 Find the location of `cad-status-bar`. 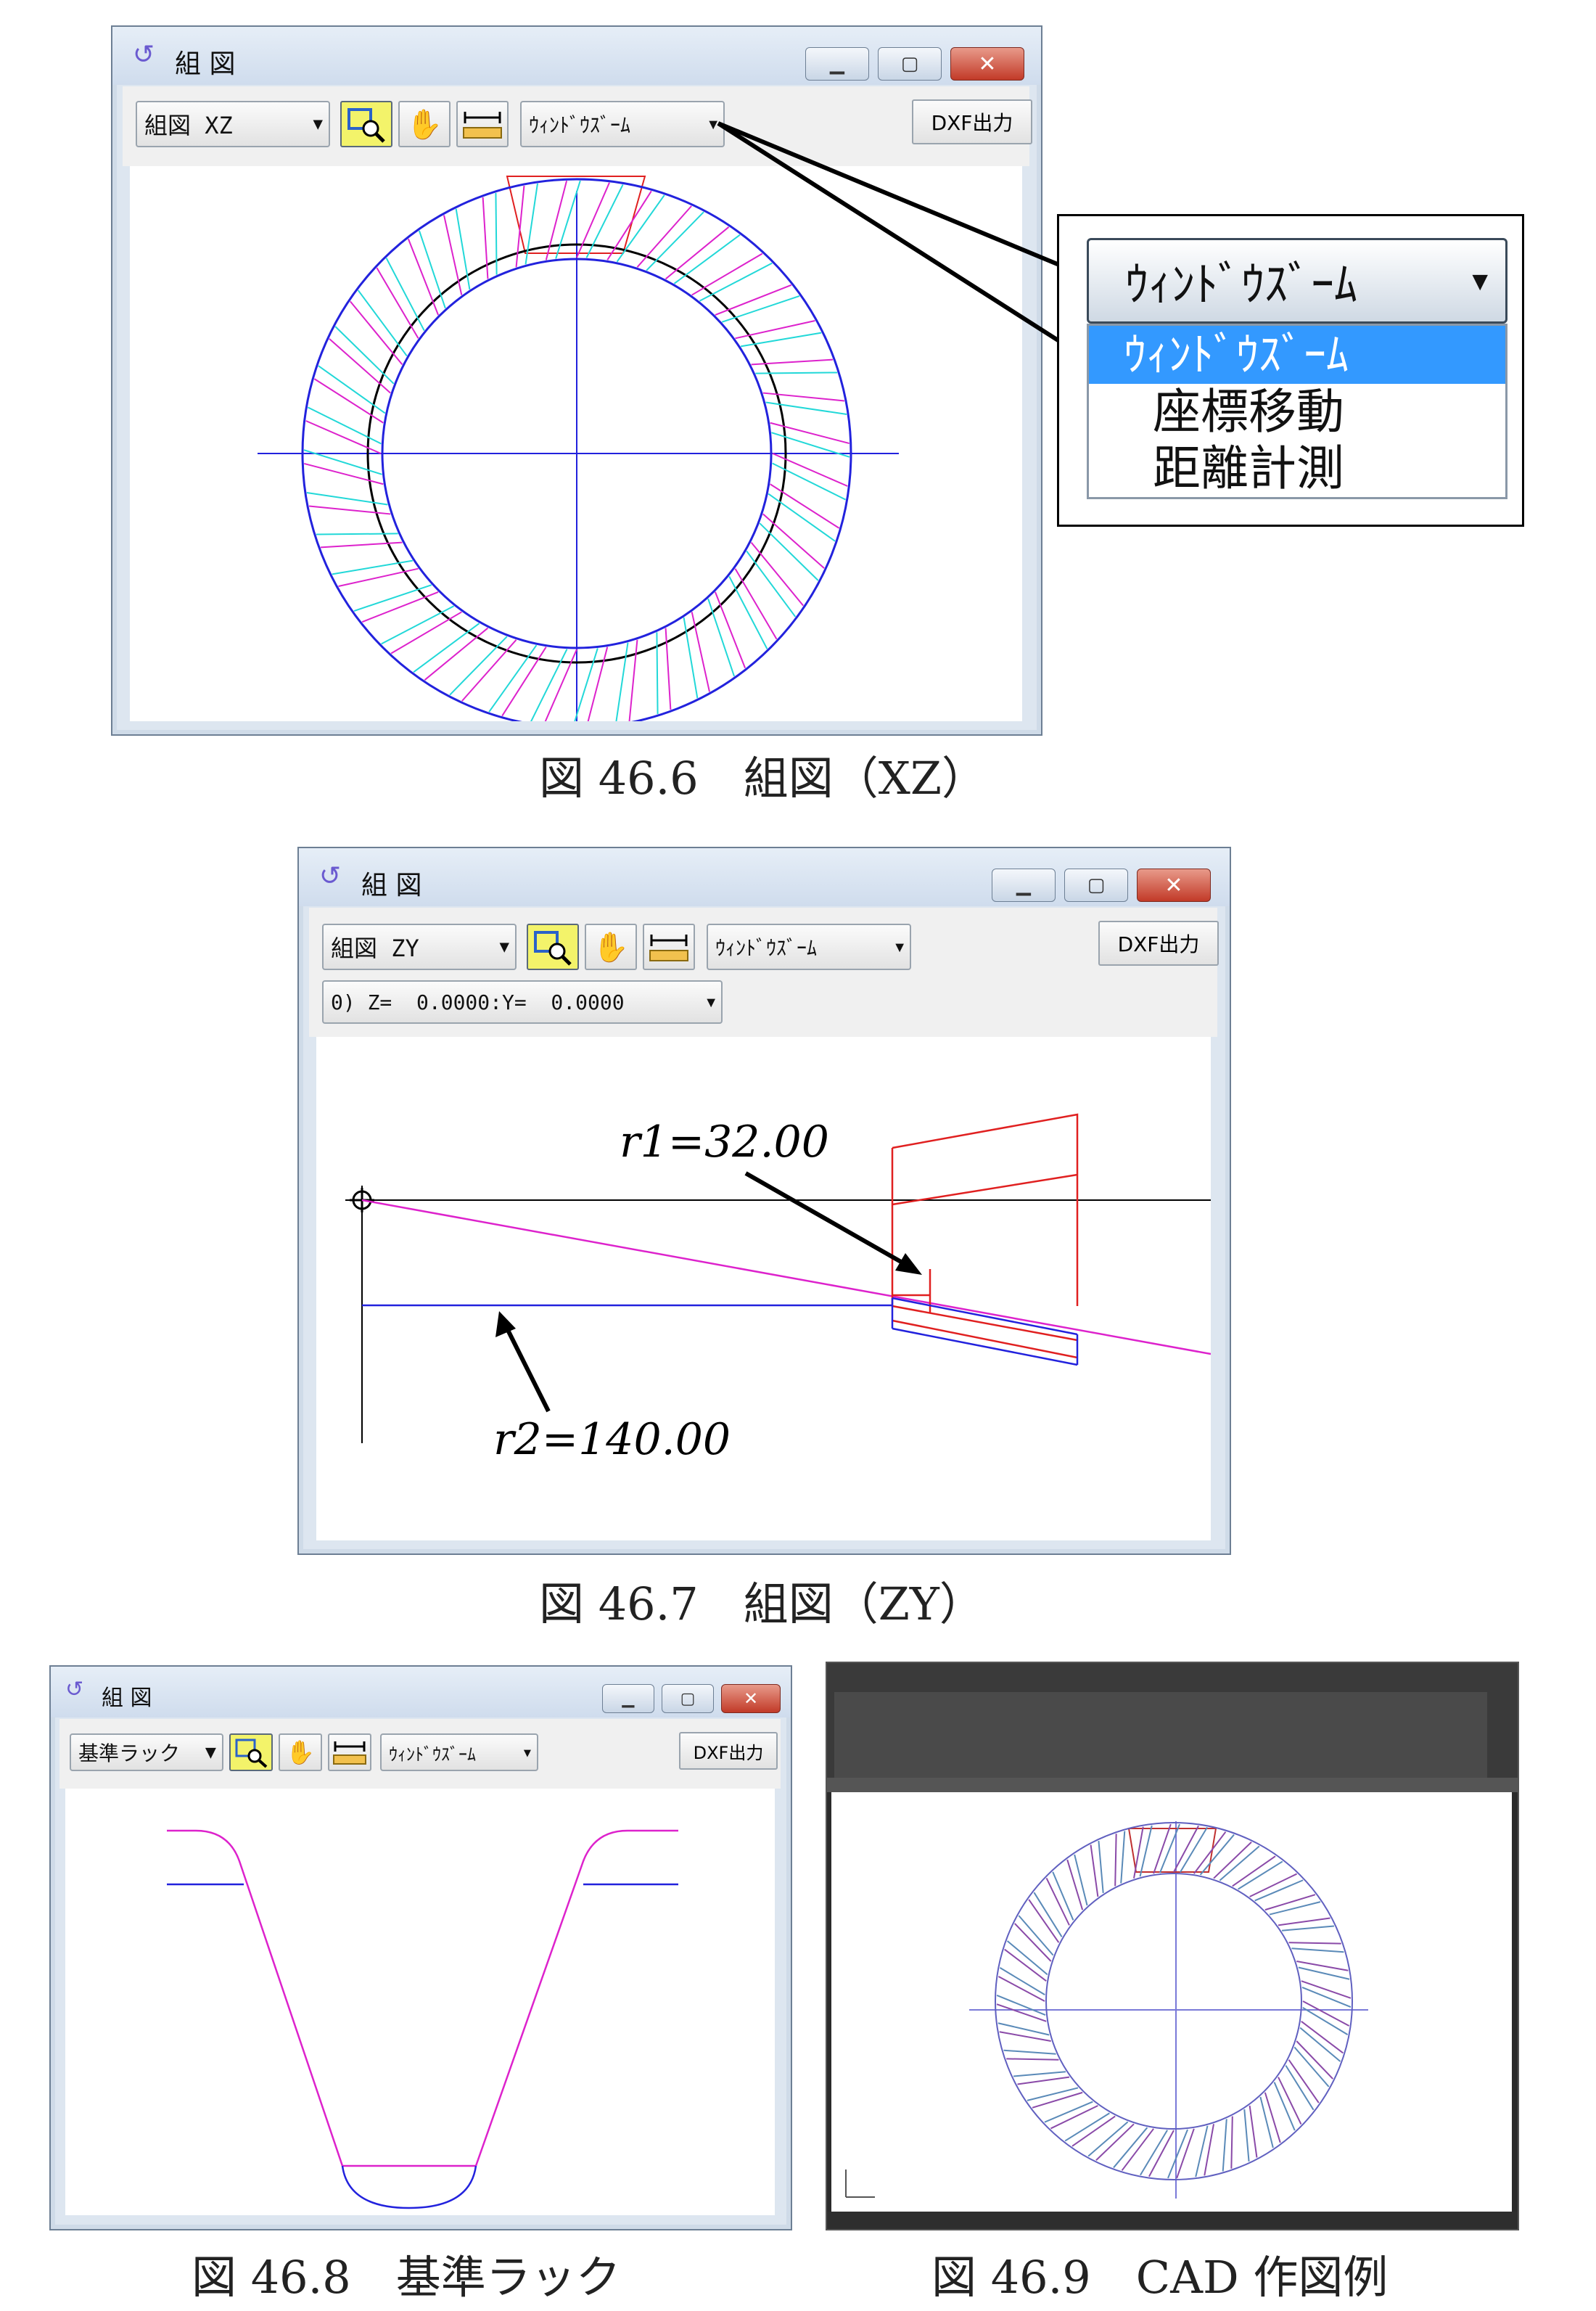

cad-status-bar is located at coordinates (1172, 2220).